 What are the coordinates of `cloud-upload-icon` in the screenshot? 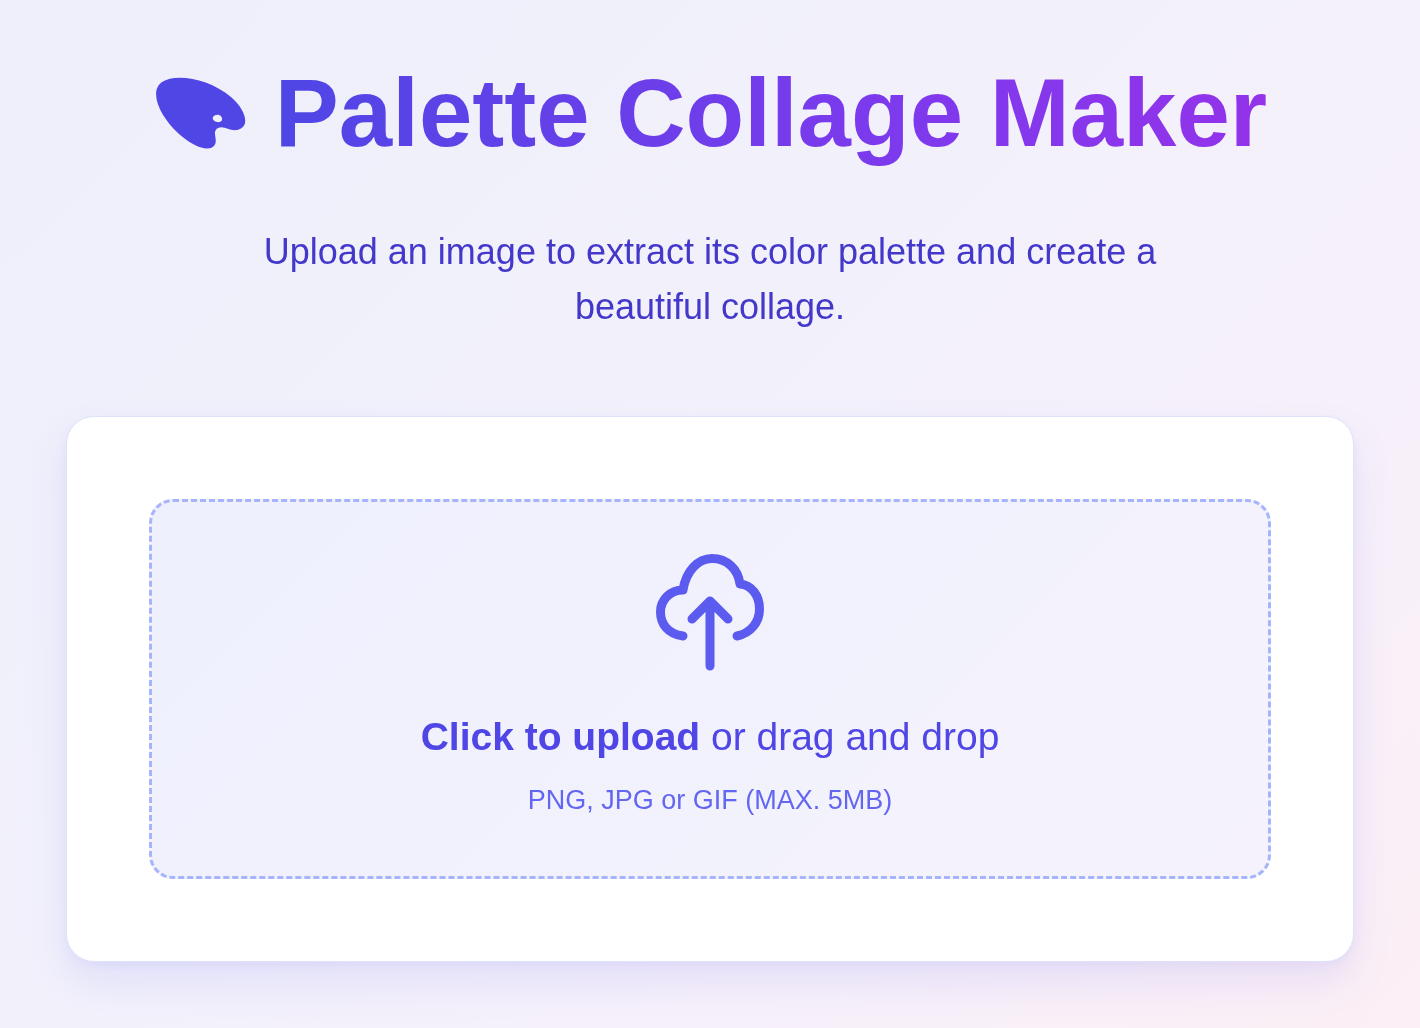 It's located at (710, 612).